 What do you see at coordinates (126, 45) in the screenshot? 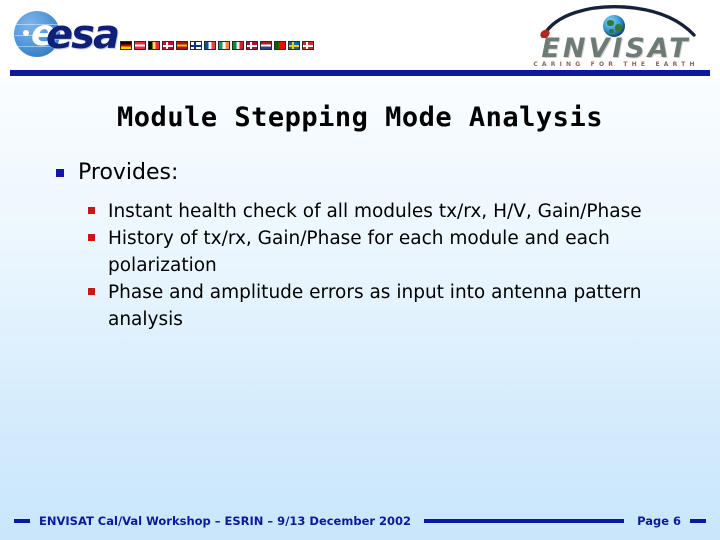
I see `flag-germany` at bounding box center [126, 45].